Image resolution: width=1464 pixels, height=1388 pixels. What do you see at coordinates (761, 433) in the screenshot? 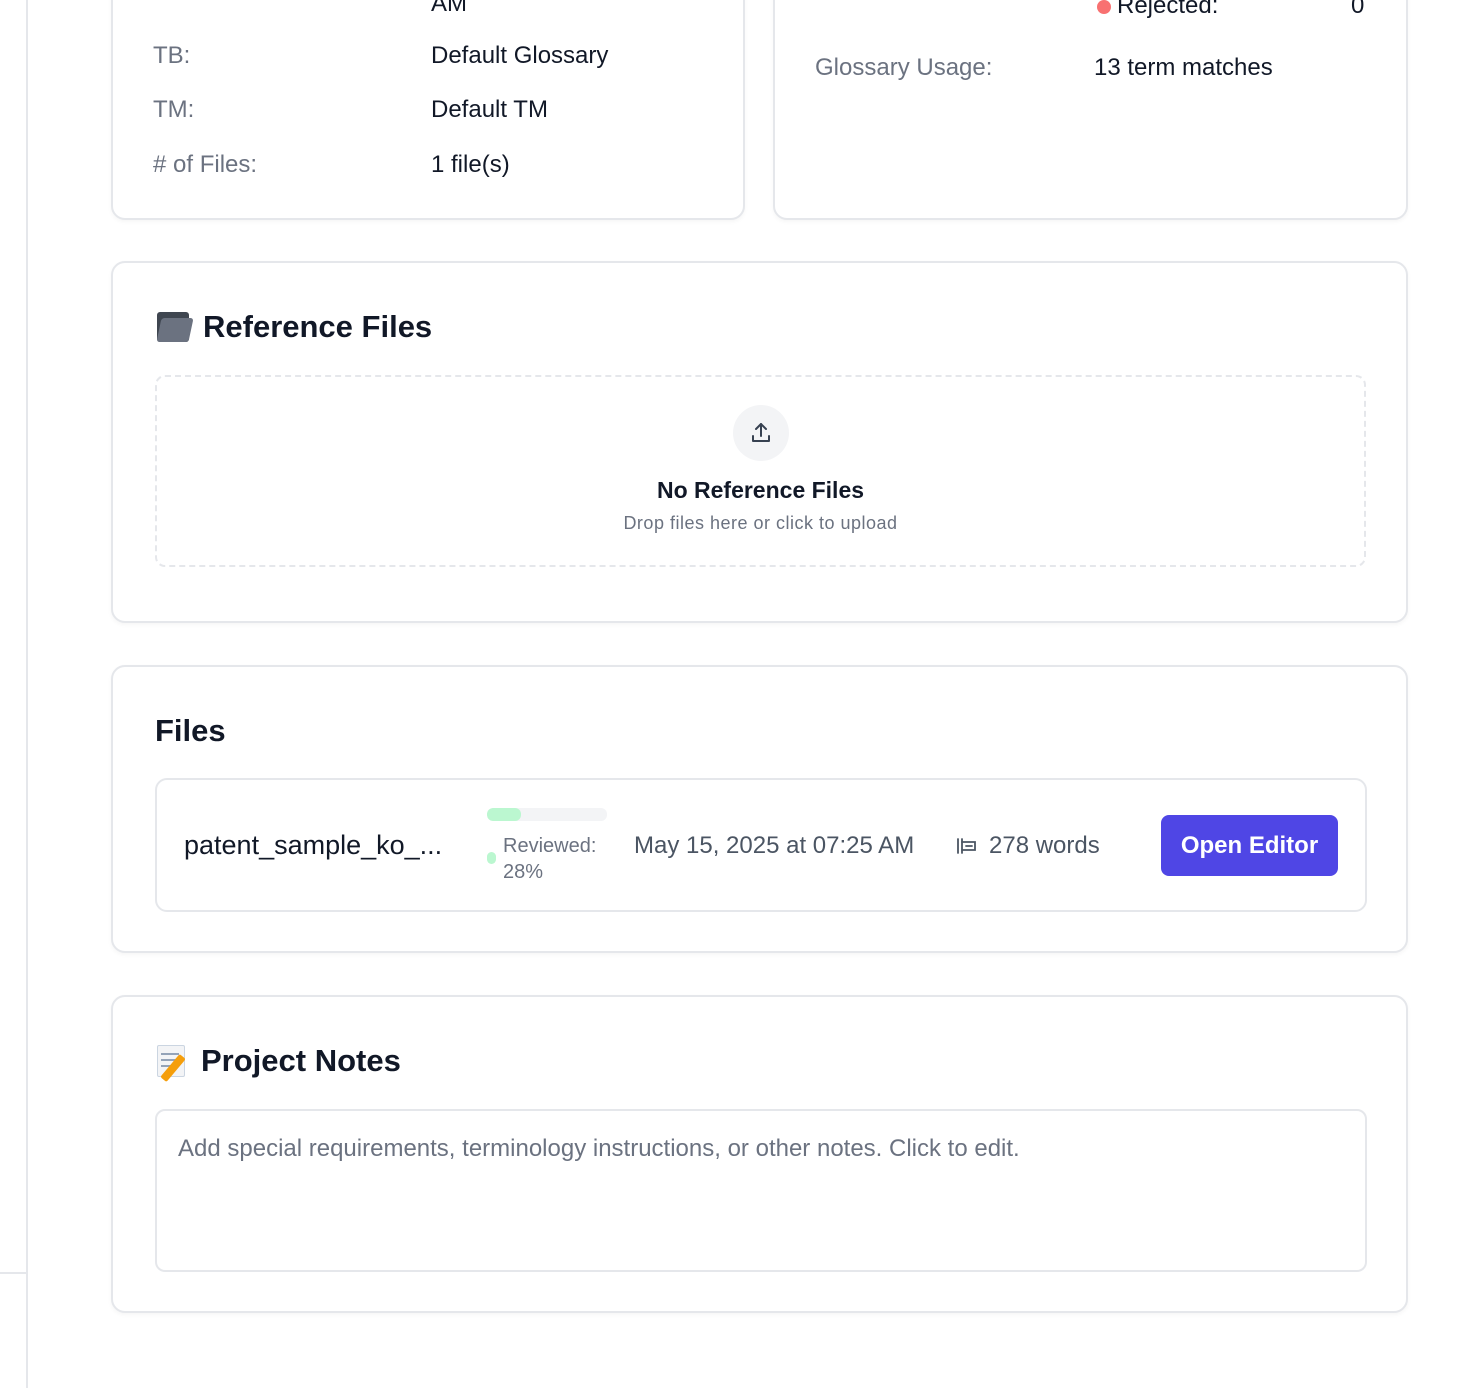
I see `upload-icon` at bounding box center [761, 433].